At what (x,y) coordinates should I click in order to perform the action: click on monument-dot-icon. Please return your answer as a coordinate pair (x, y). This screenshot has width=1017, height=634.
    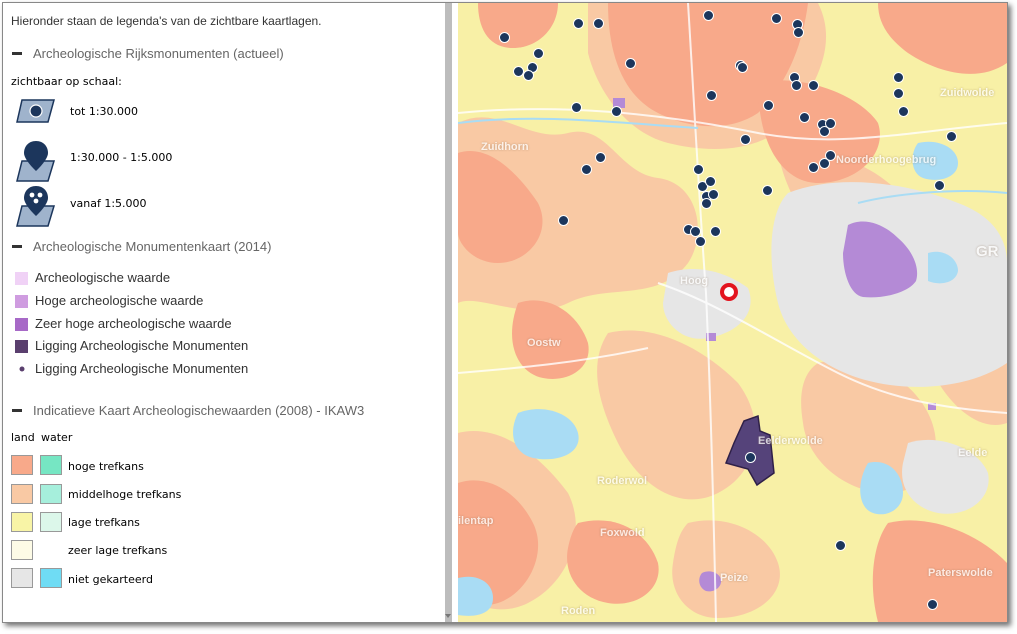
    Looking at the image, I should click on (22, 369).